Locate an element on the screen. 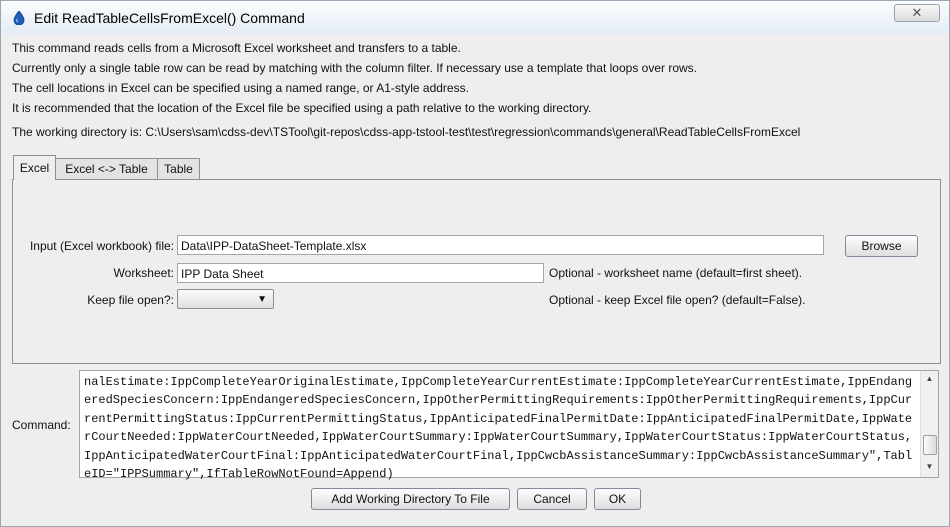 This screenshot has width=950, height=527. droplet-icon is located at coordinates (19, 18).